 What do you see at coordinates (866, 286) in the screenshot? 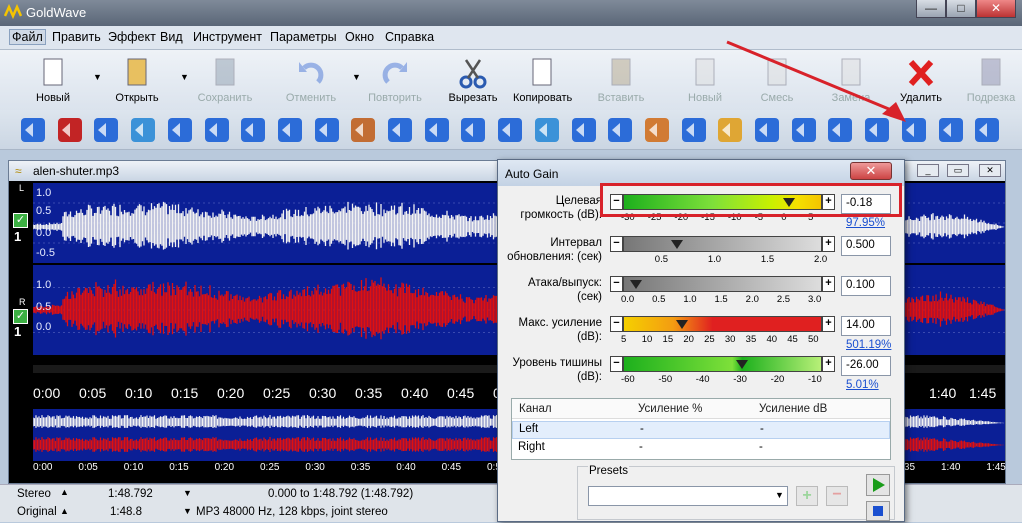
I see `param-value-field: 0.100` at bounding box center [866, 286].